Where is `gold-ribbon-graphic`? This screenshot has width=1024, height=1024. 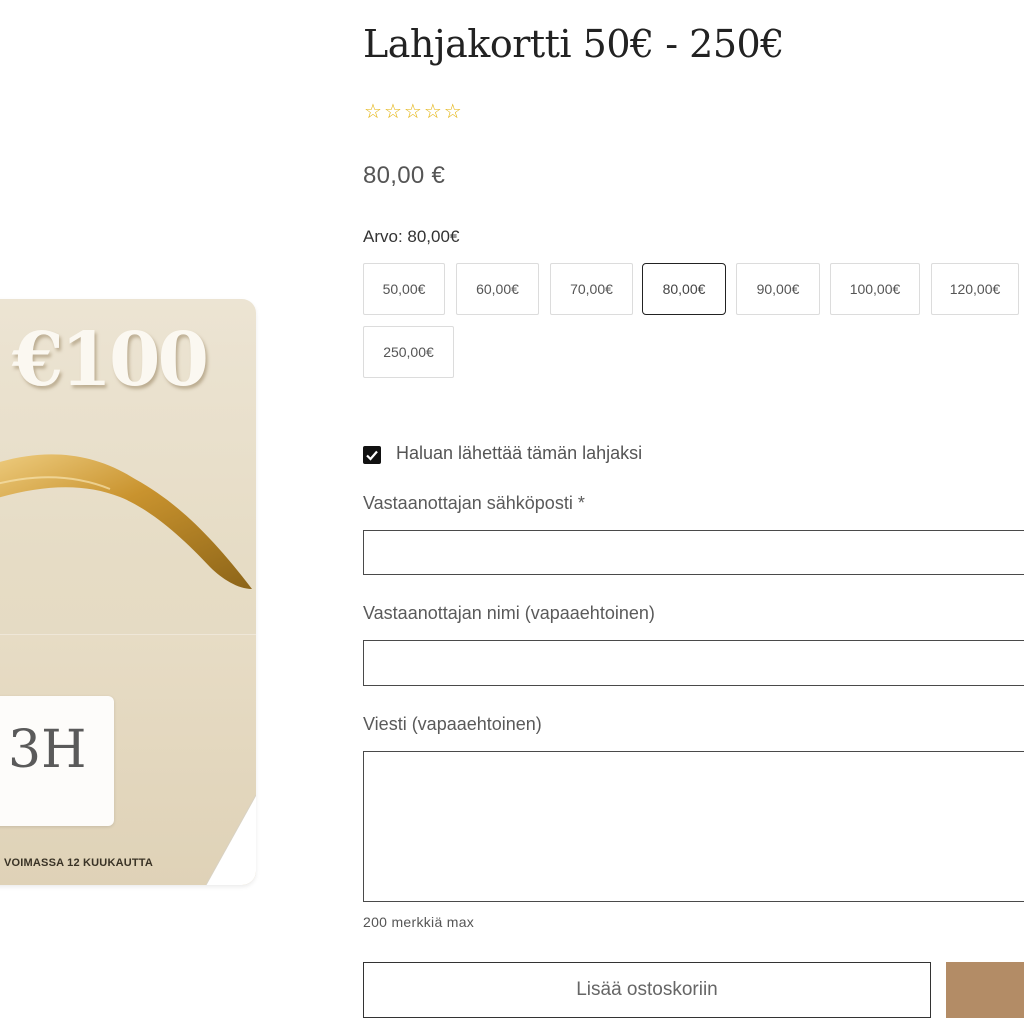
gold-ribbon-graphic is located at coordinates (126, 521).